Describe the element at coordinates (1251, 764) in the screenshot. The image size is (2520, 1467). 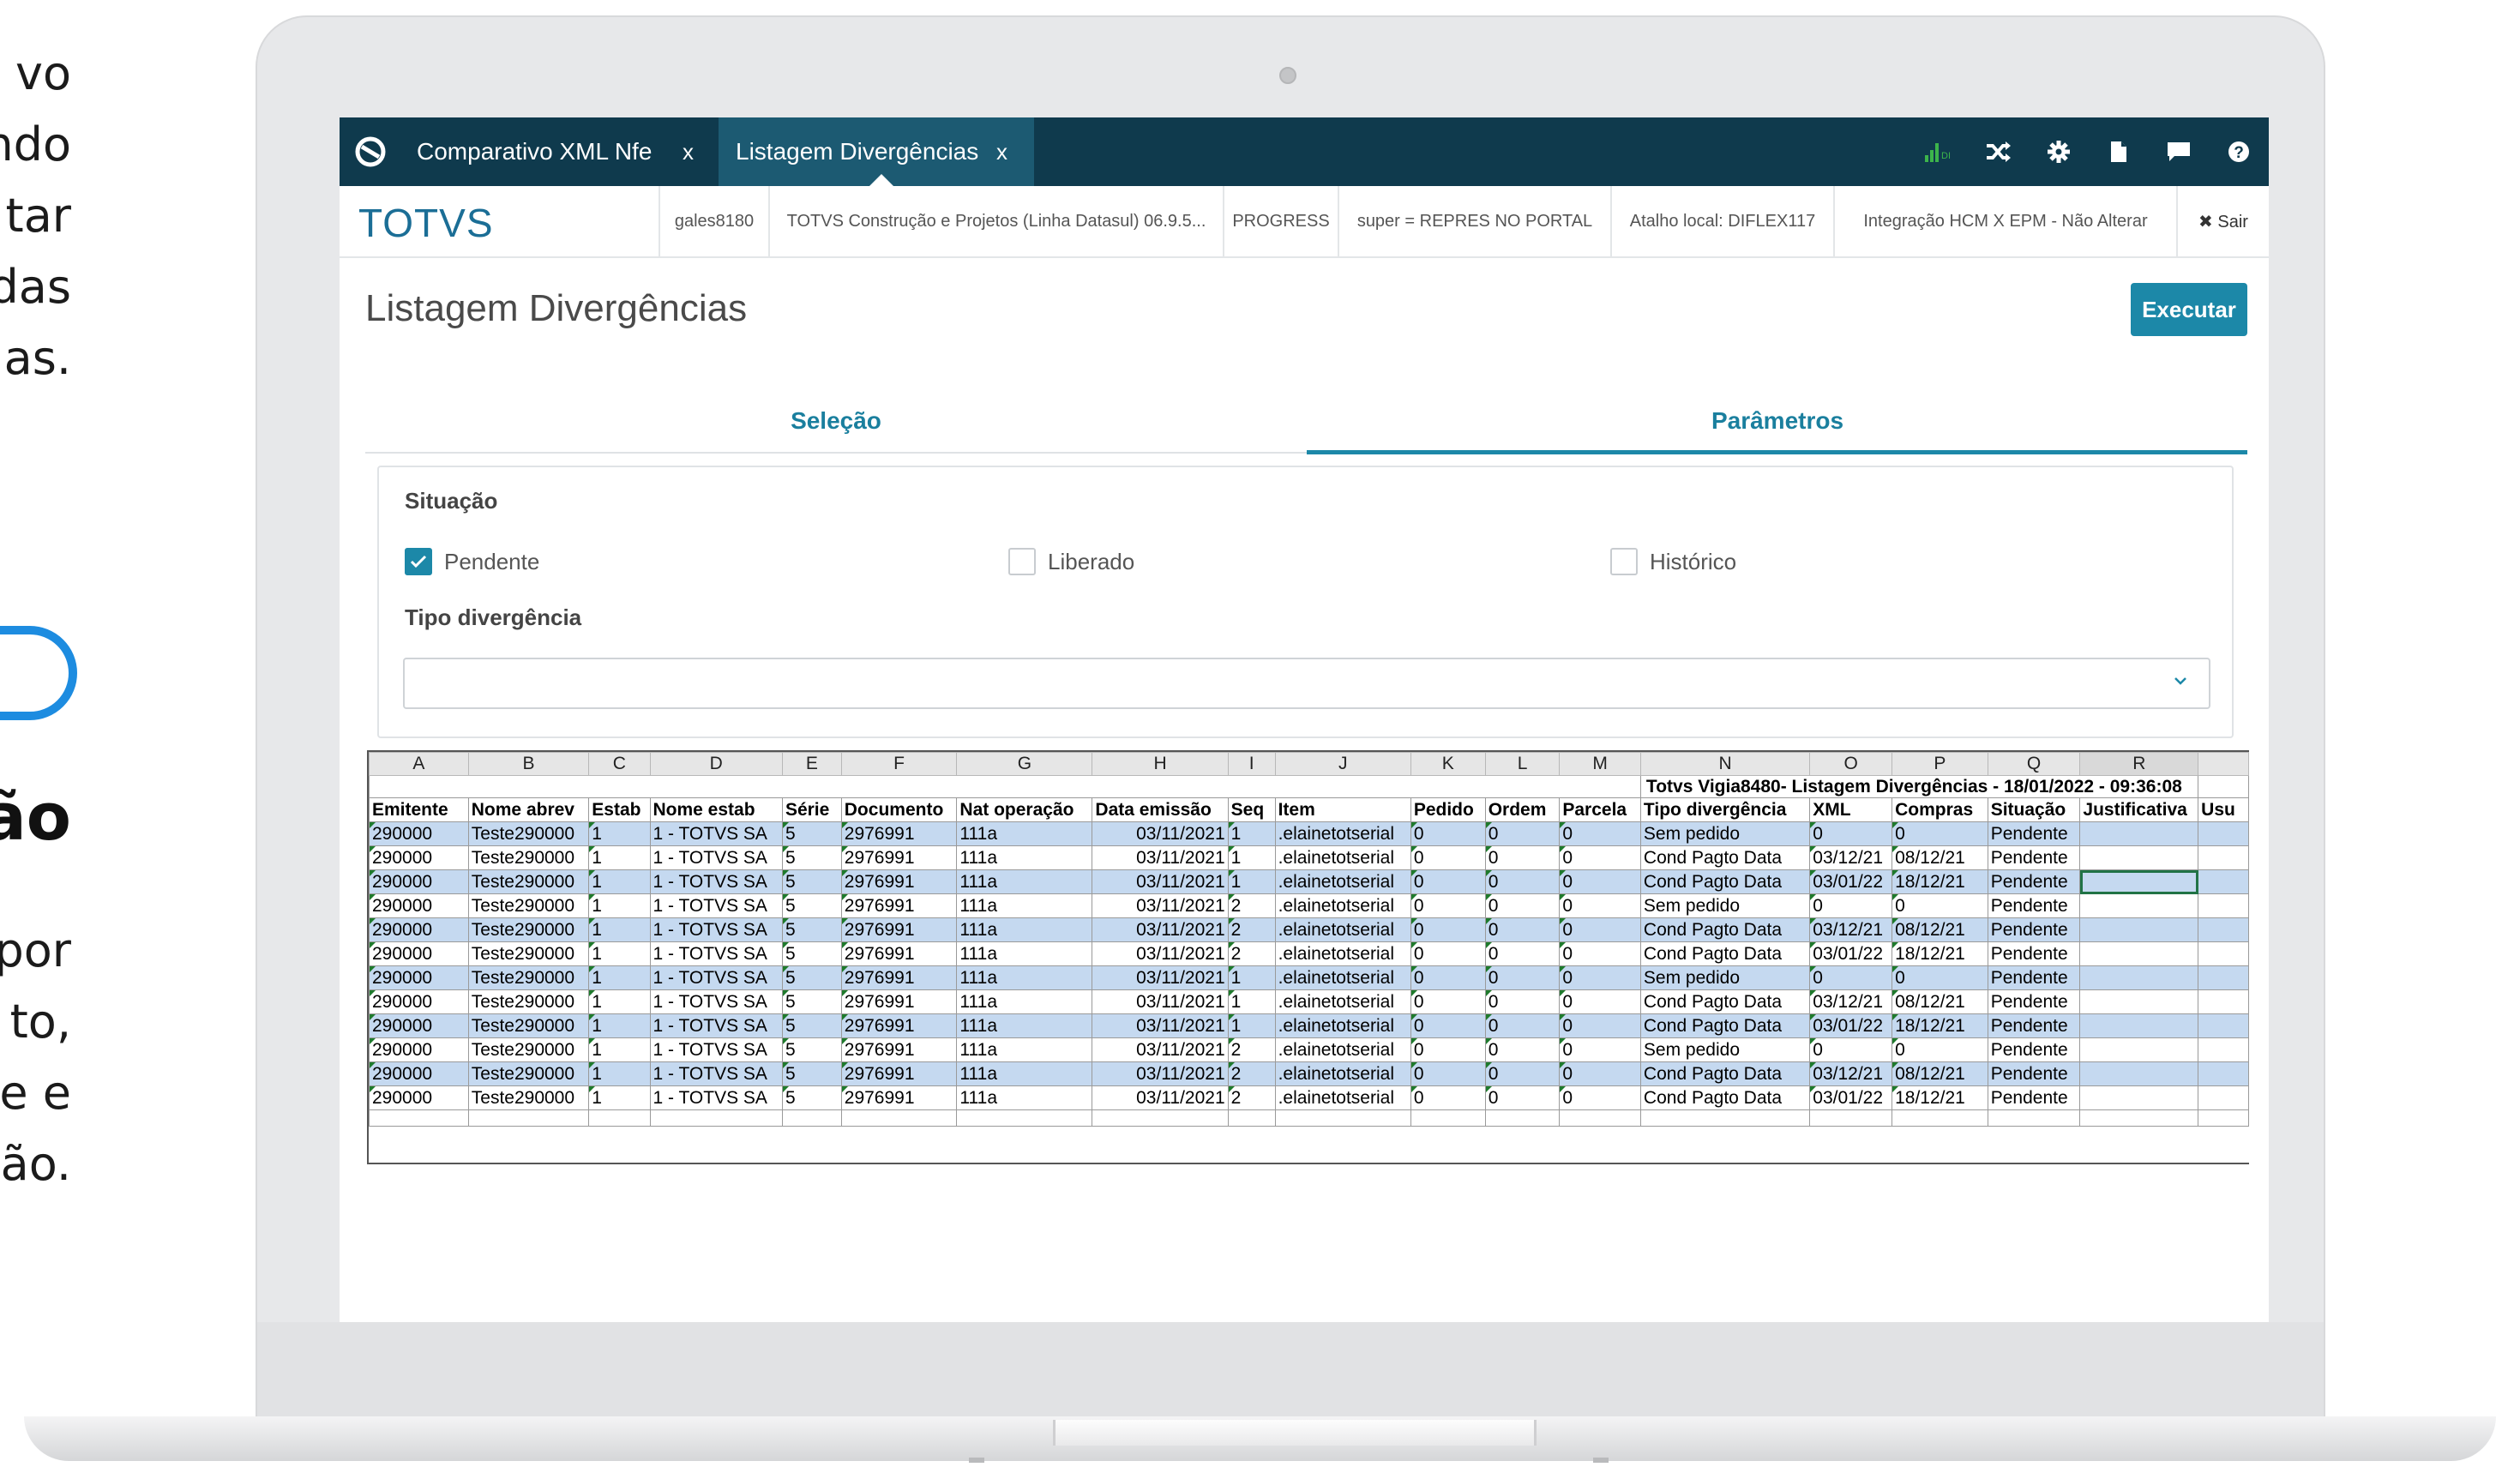
I see `column-letter: I` at that location.